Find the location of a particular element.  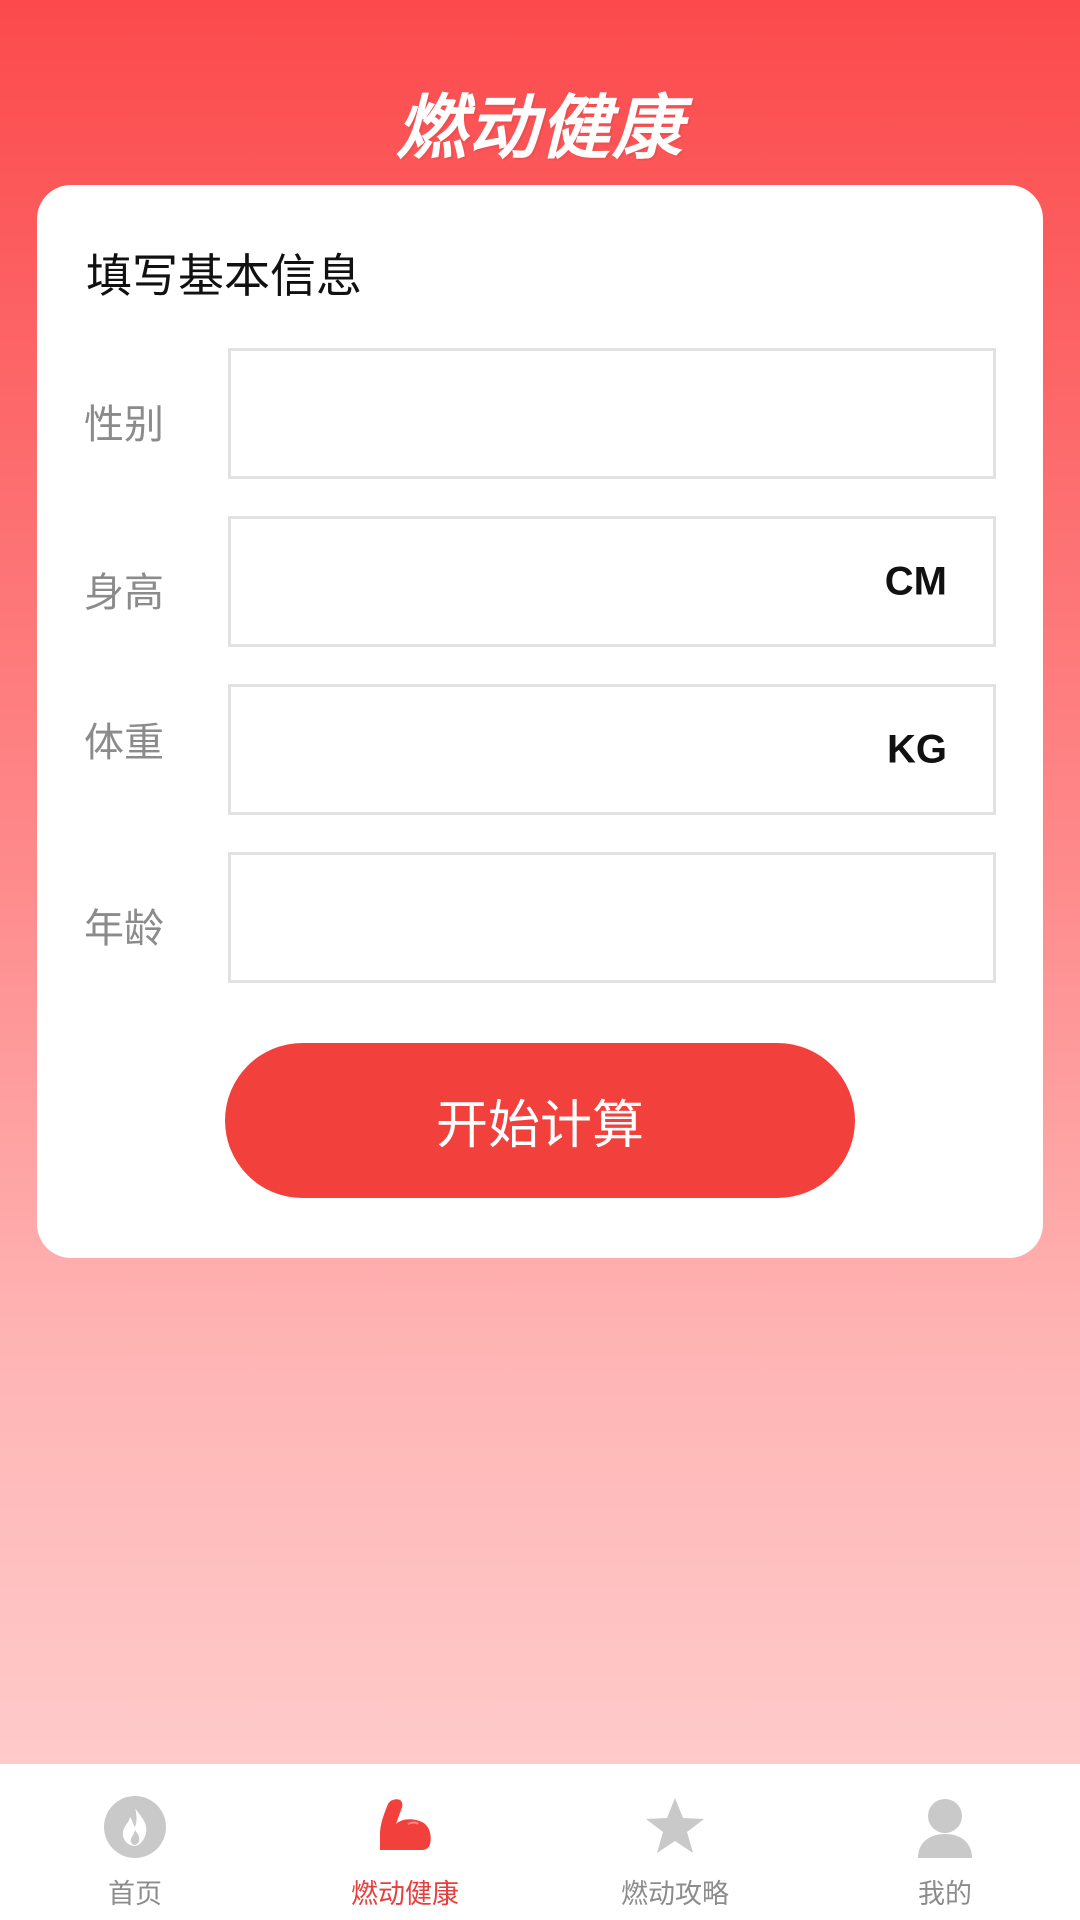

app-title: 燃动健康 is located at coordinates (540, 128).